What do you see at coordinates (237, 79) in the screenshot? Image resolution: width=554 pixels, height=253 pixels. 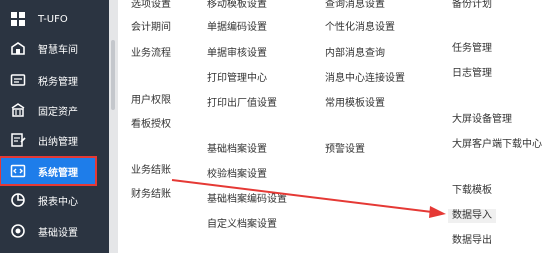 I see `menu-print-management-center: 打印管理中心` at bounding box center [237, 79].